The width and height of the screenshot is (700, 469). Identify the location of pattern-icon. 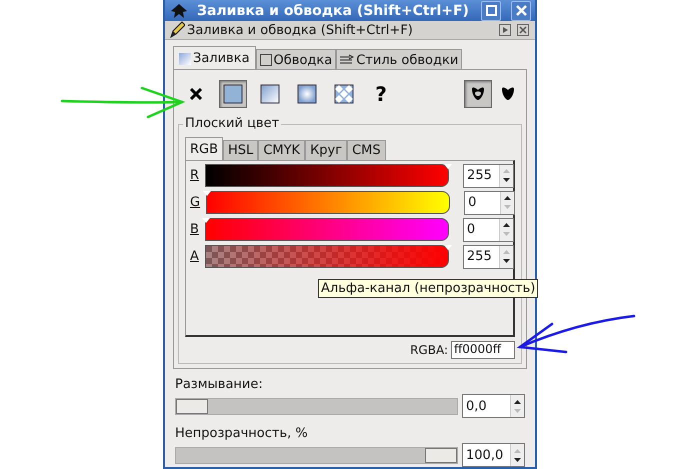
(344, 94).